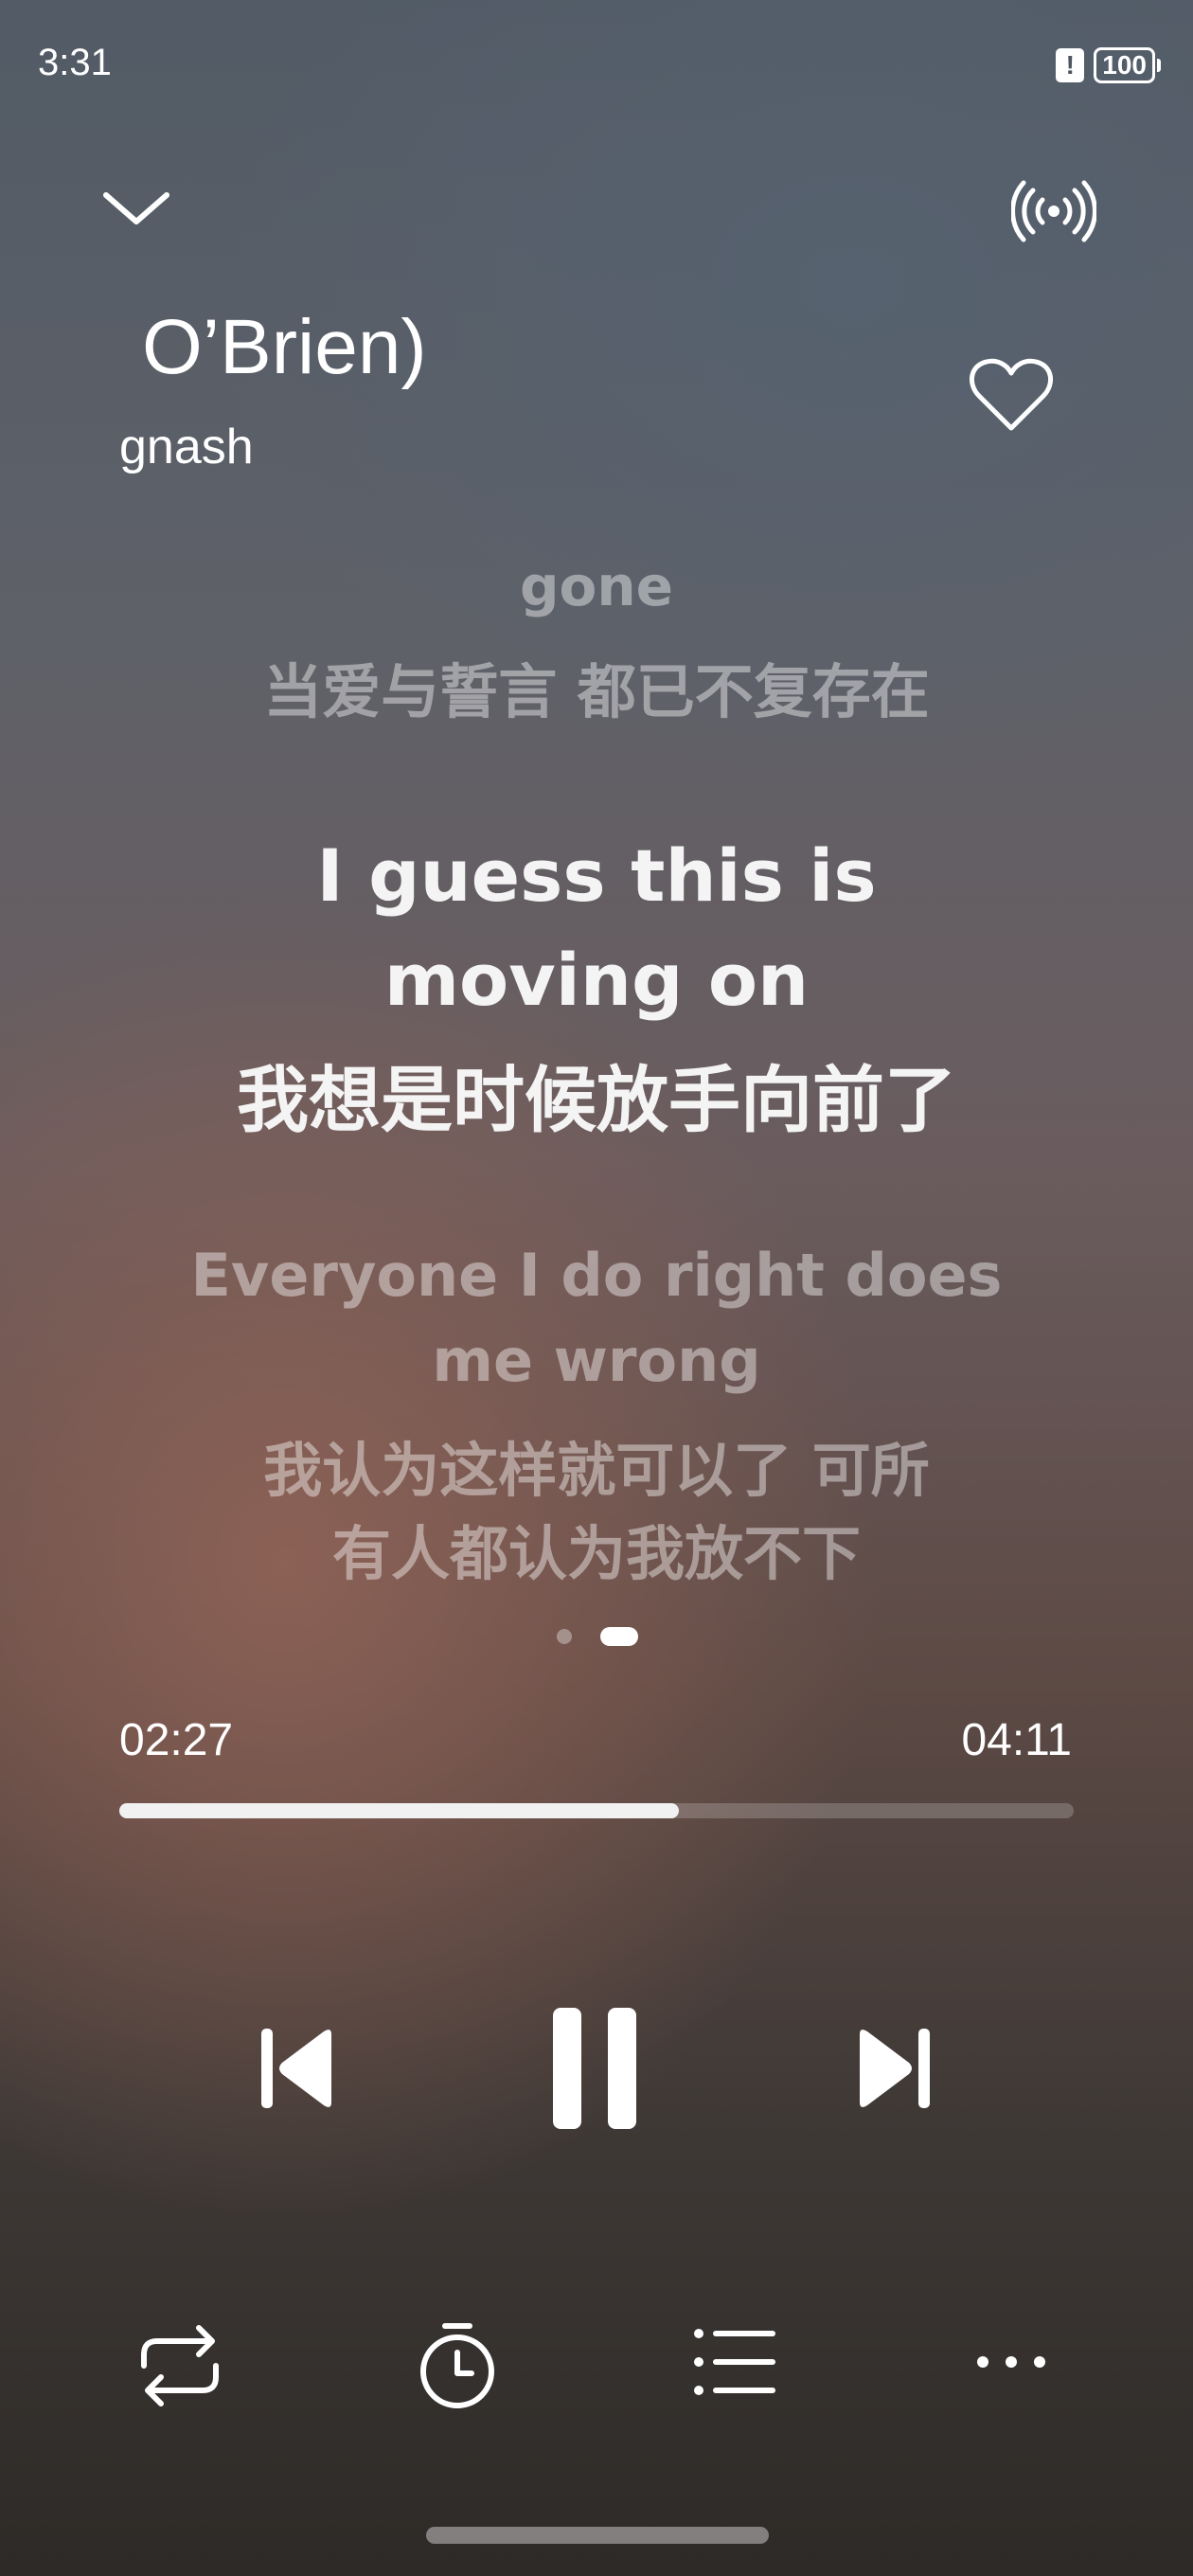 This screenshot has height=2576, width=1193. Describe the element at coordinates (399, 1810) in the screenshot. I see `progress-fill` at that location.